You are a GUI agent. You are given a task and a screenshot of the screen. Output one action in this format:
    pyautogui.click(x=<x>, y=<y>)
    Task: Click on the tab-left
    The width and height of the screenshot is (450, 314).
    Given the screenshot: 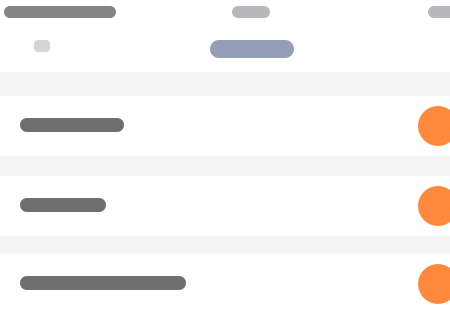 What is the action you would take?
    pyautogui.click(x=60, y=12)
    